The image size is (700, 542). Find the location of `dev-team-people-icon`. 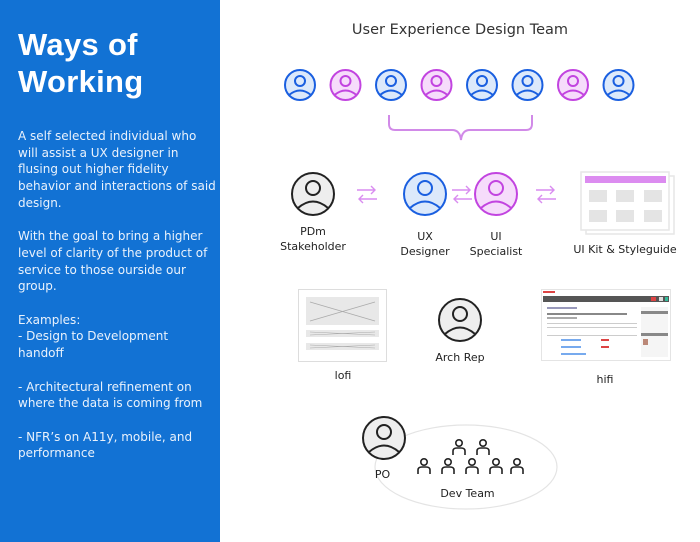

dev-team-people-icon is located at coordinates (470, 456).